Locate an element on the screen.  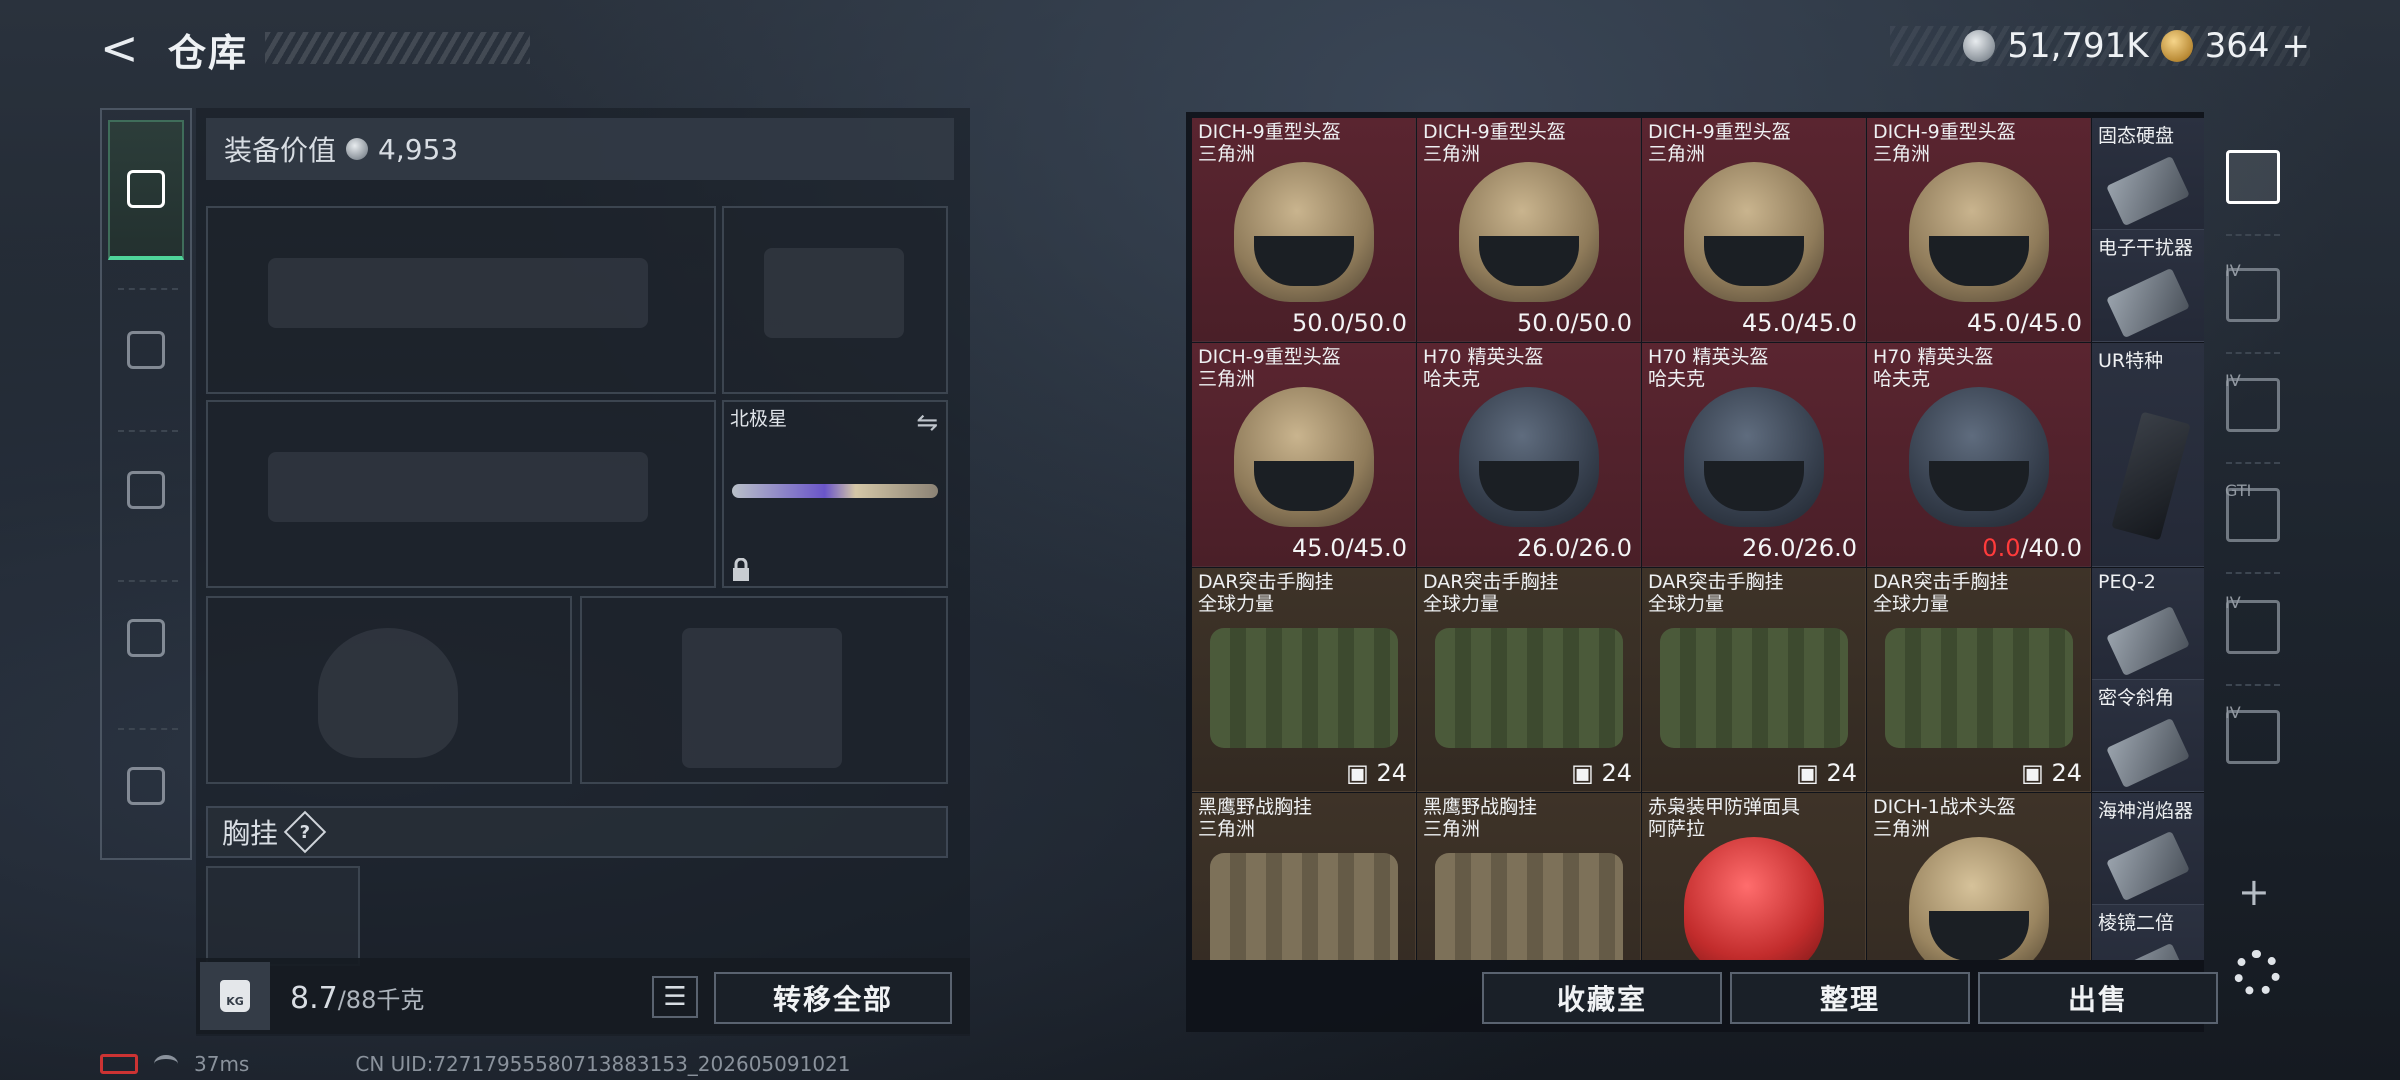
pistol-icon is located at coordinates (146, 189).